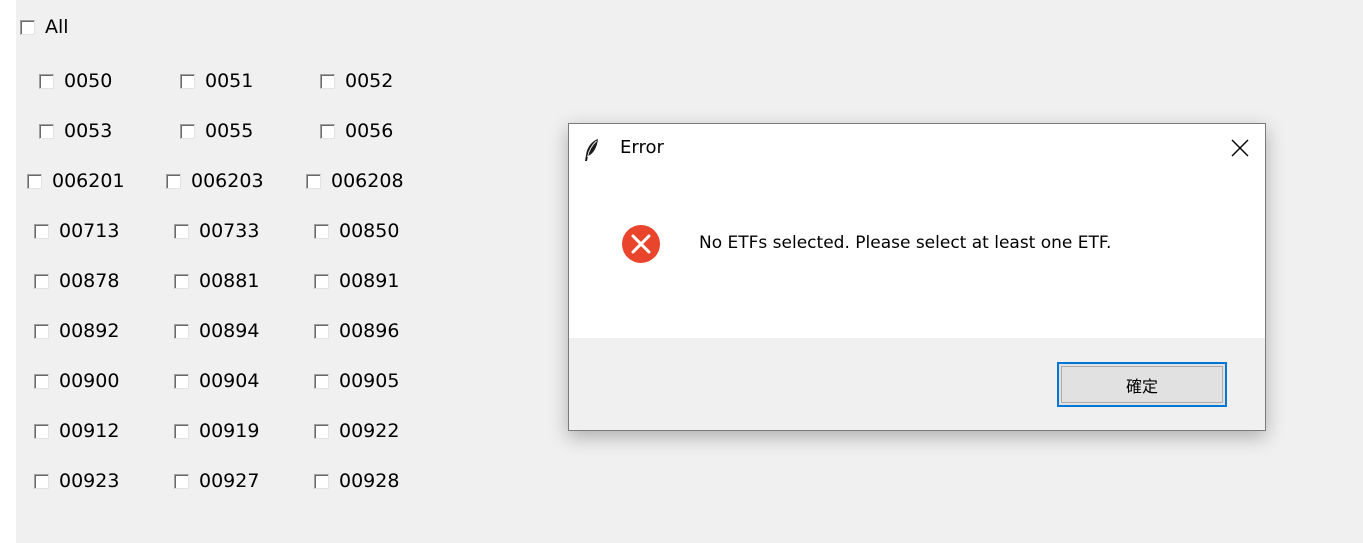 Image resolution: width=1363 pixels, height=543 pixels. What do you see at coordinates (642, 147) in the screenshot?
I see `dialog-title: Error` at bounding box center [642, 147].